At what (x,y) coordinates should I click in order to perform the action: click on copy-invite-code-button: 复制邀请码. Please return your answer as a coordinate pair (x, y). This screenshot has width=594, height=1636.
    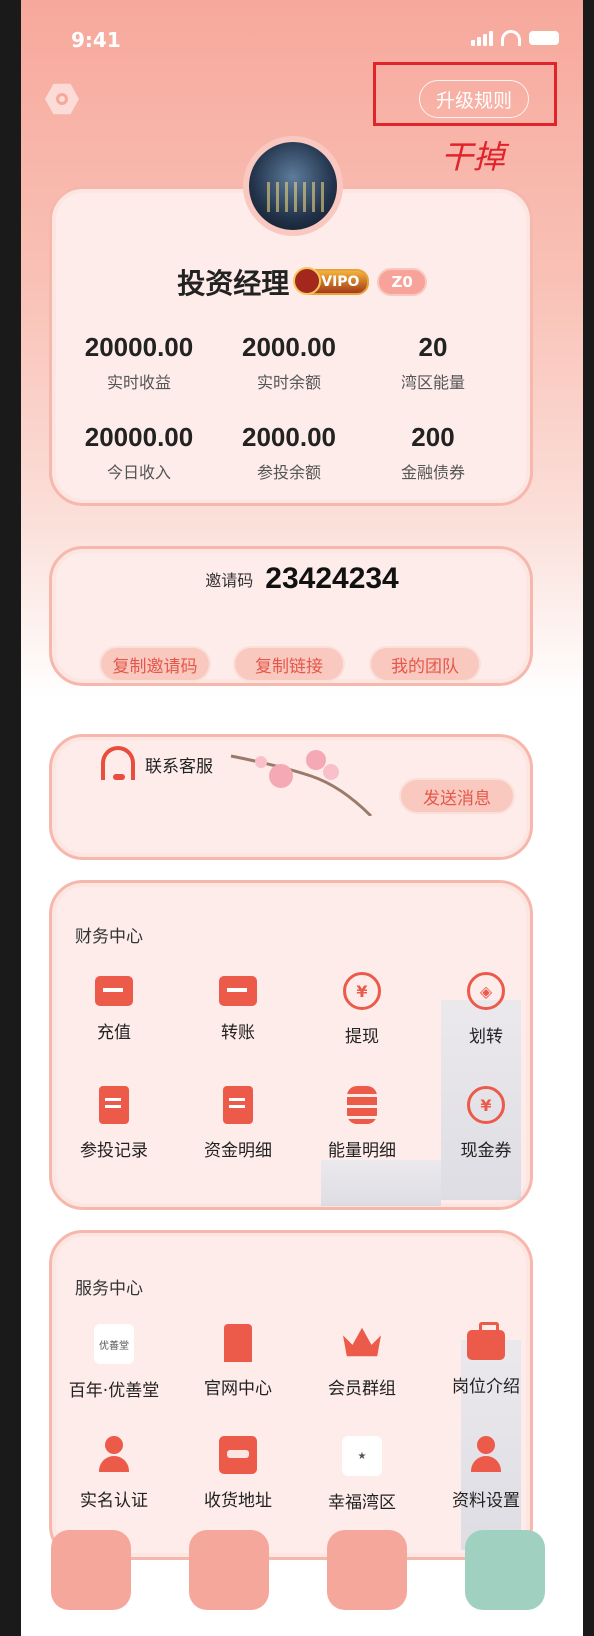
    Looking at the image, I should click on (155, 664).